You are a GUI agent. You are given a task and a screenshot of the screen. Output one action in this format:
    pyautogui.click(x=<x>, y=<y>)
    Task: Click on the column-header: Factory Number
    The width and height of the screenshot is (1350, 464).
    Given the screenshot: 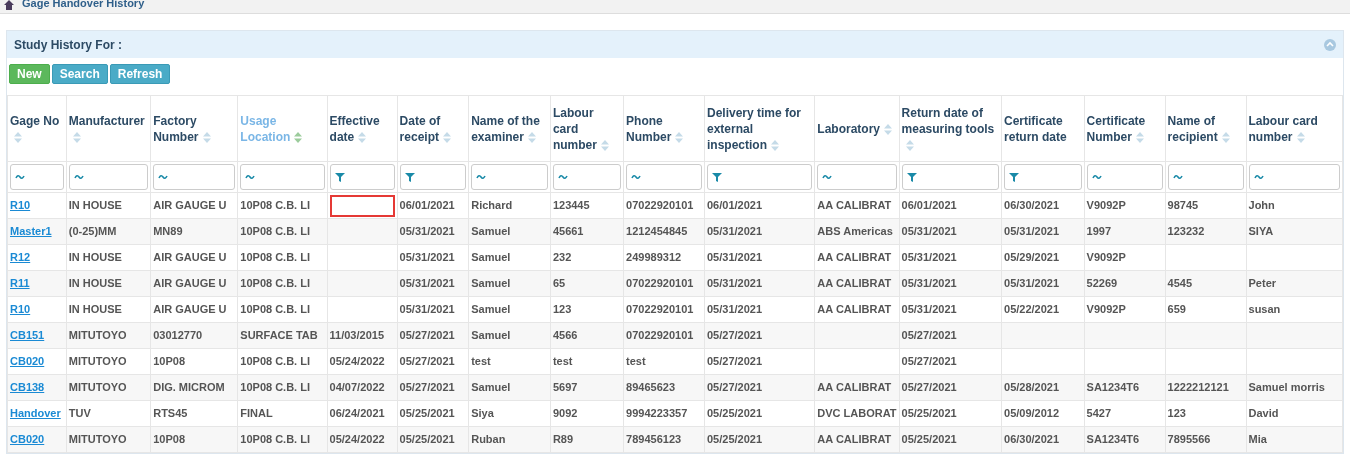 What is the action you would take?
    pyautogui.click(x=194, y=128)
    